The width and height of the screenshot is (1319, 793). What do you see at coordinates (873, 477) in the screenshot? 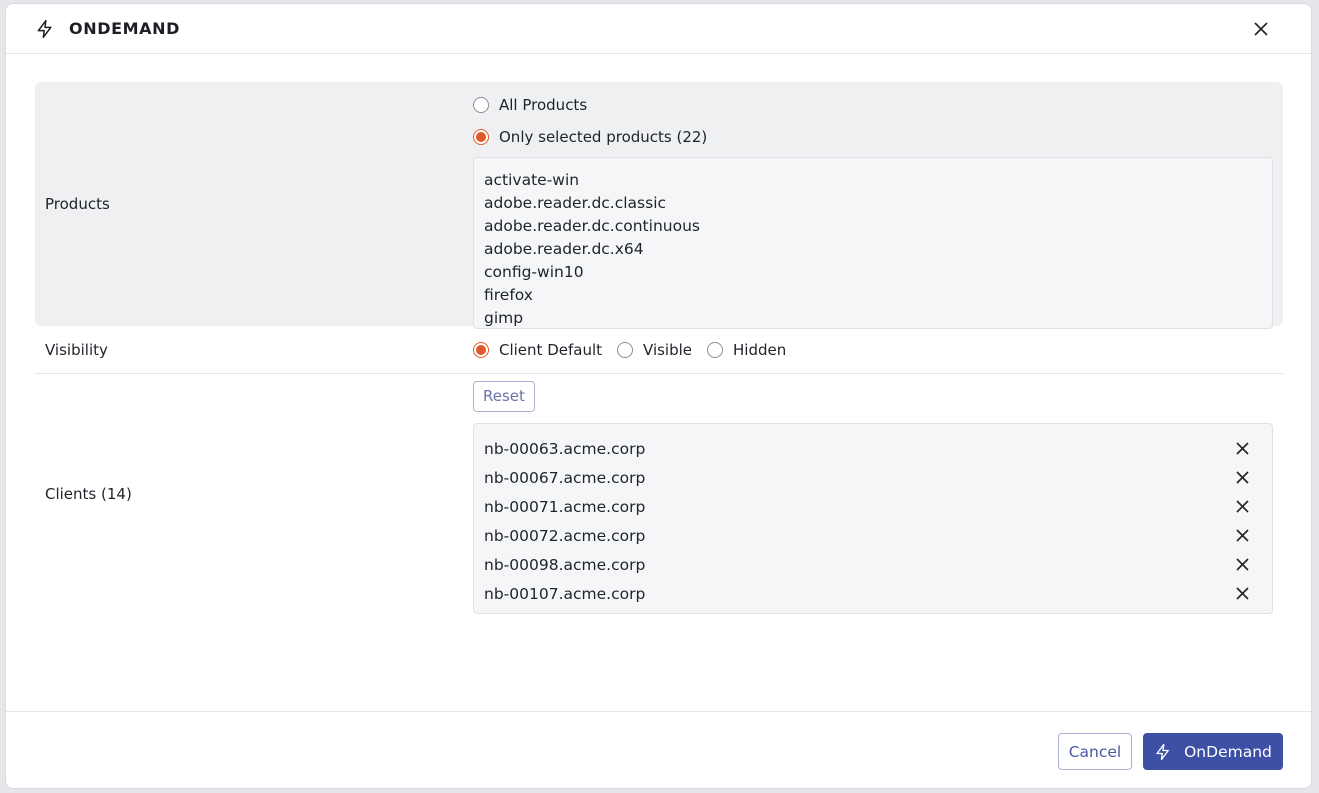
I see `client-item: nb-00067.acme.corp` at bounding box center [873, 477].